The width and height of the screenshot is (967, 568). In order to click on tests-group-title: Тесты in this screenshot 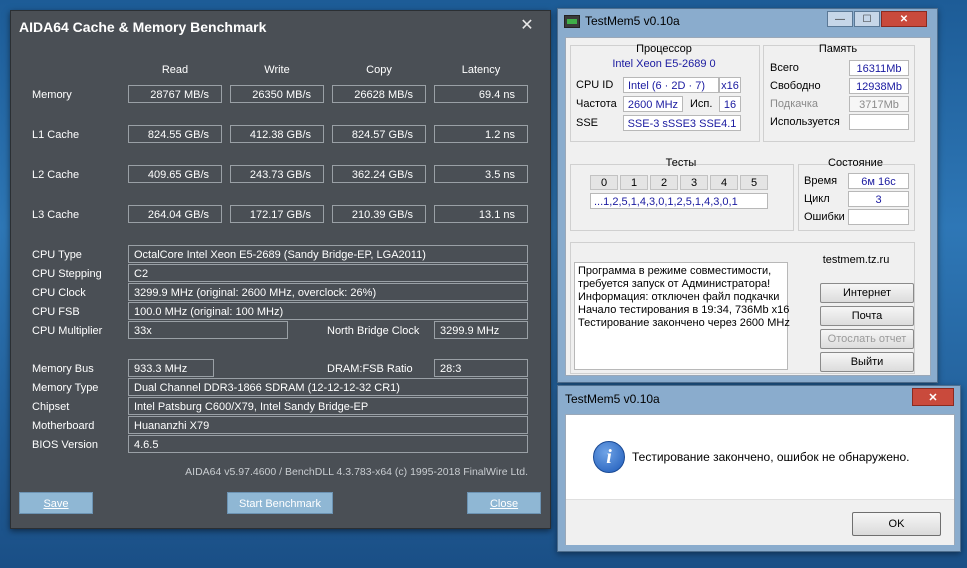, I will do `click(681, 163)`.